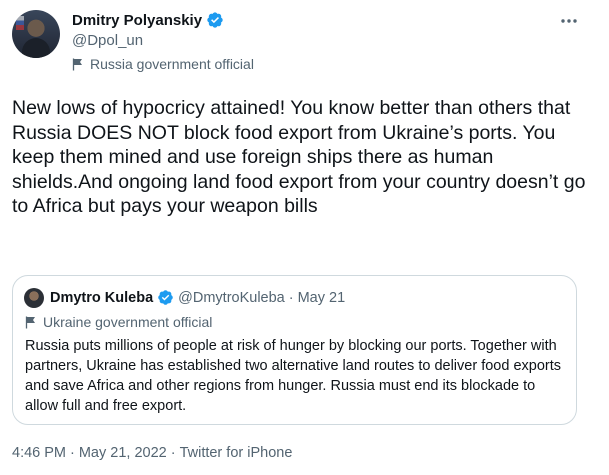 Image resolution: width=609 pixels, height=475 pixels. What do you see at coordinates (322, 298) in the screenshot?
I see `quoted-date: May 21` at bounding box center [322, 298].